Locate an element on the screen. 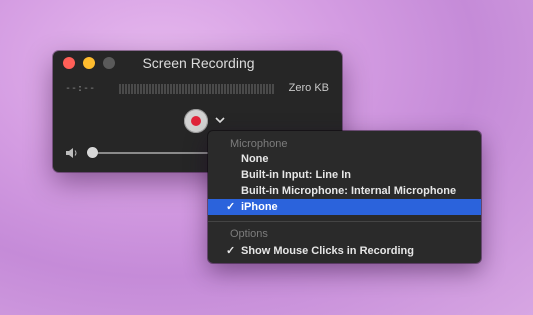 This screenshot has height=315, width=533. menu-item-internal-microphone: Built-in Microphone: Internal Microphone is located at coordinates (344, 191).